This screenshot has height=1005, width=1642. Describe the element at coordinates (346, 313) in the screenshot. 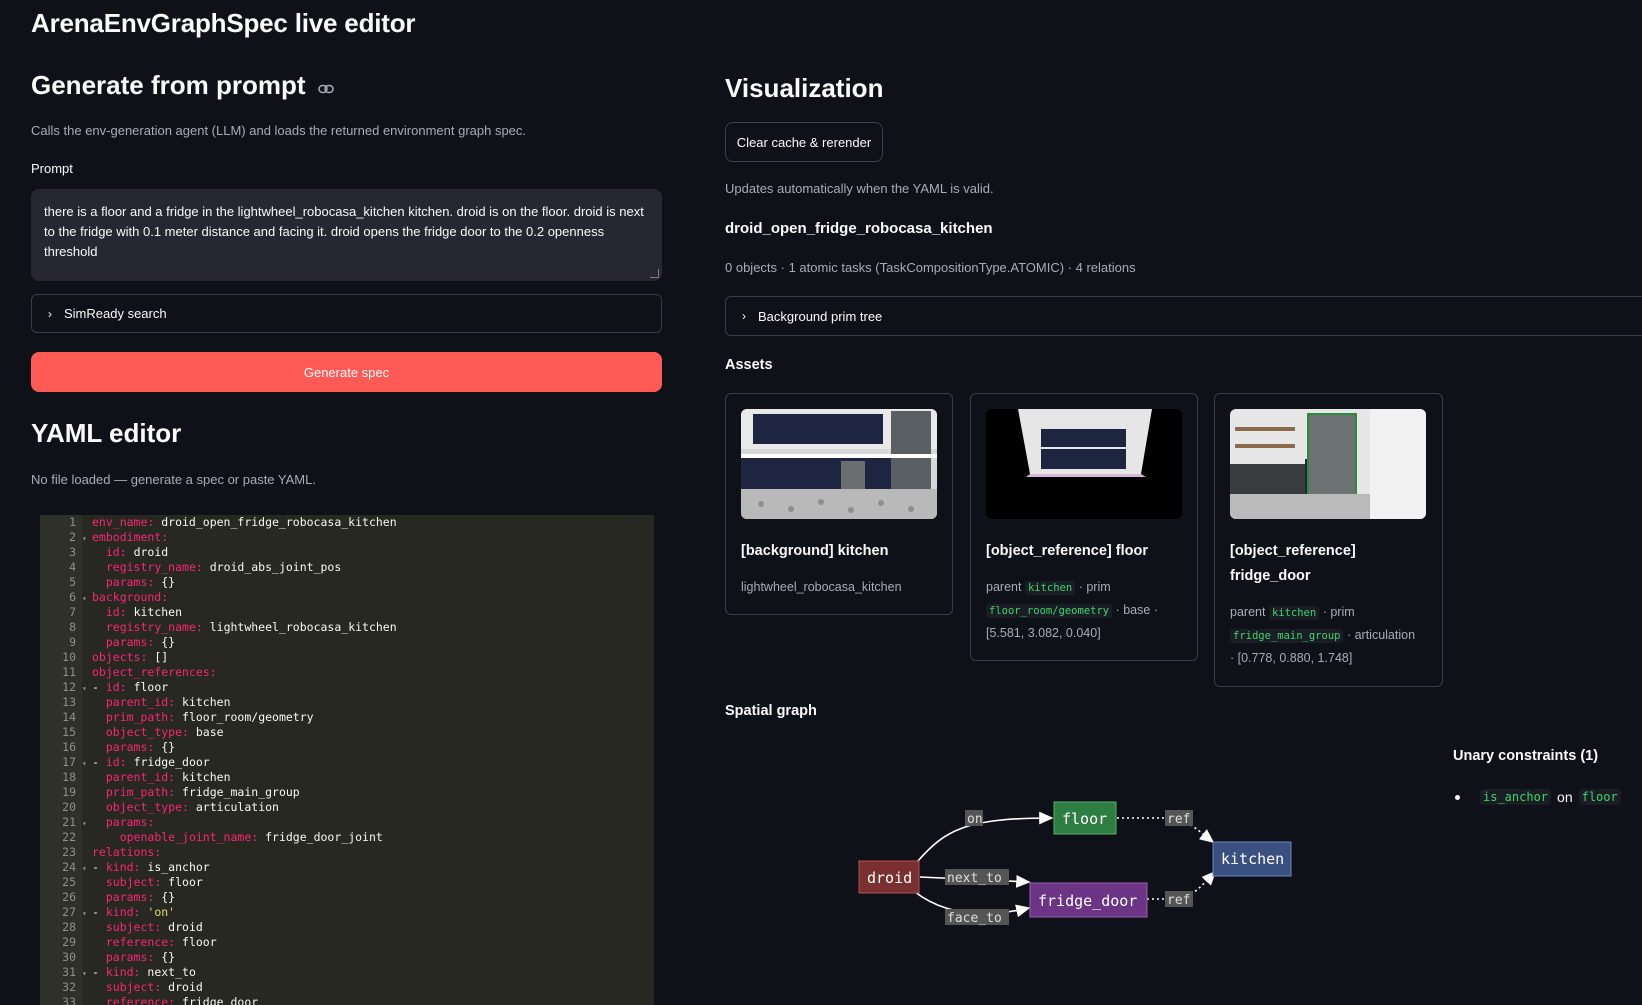

I see `simready-search-expander: › SimReady search` at that location.